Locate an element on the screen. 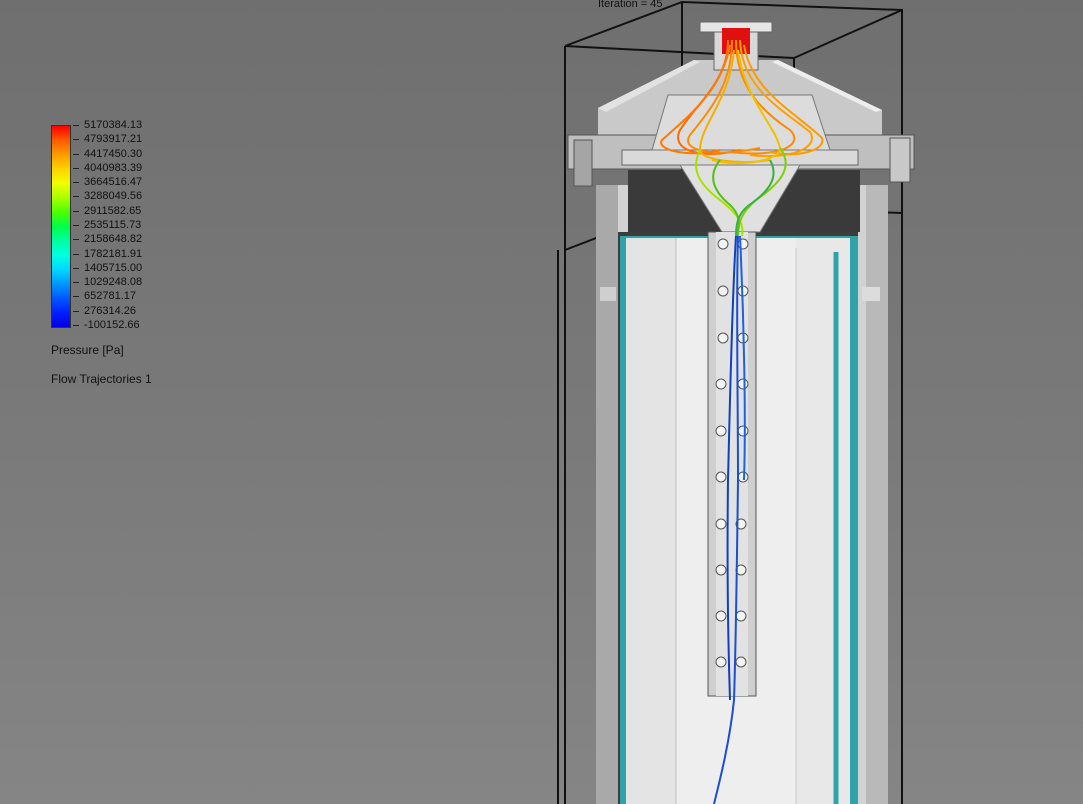  legend-tick-label: 652781.17 is located at coordinates (110, 296).